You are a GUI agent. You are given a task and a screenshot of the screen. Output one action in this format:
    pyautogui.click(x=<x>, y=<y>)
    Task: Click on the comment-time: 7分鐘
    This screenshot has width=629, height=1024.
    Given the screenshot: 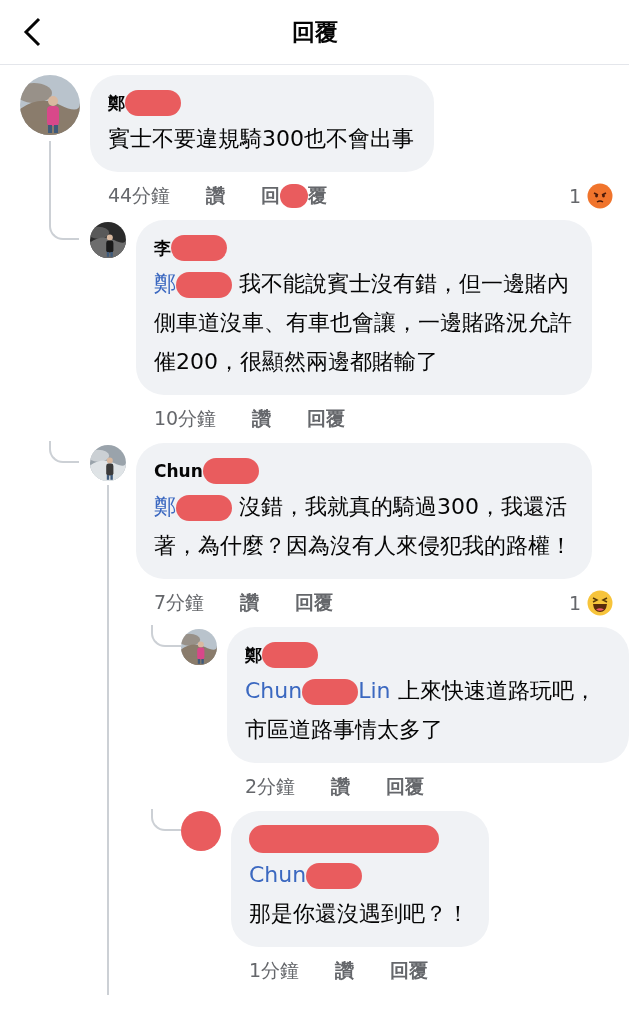 What is the action you would take?
    pyautogui.click(x=179, y=602)
    